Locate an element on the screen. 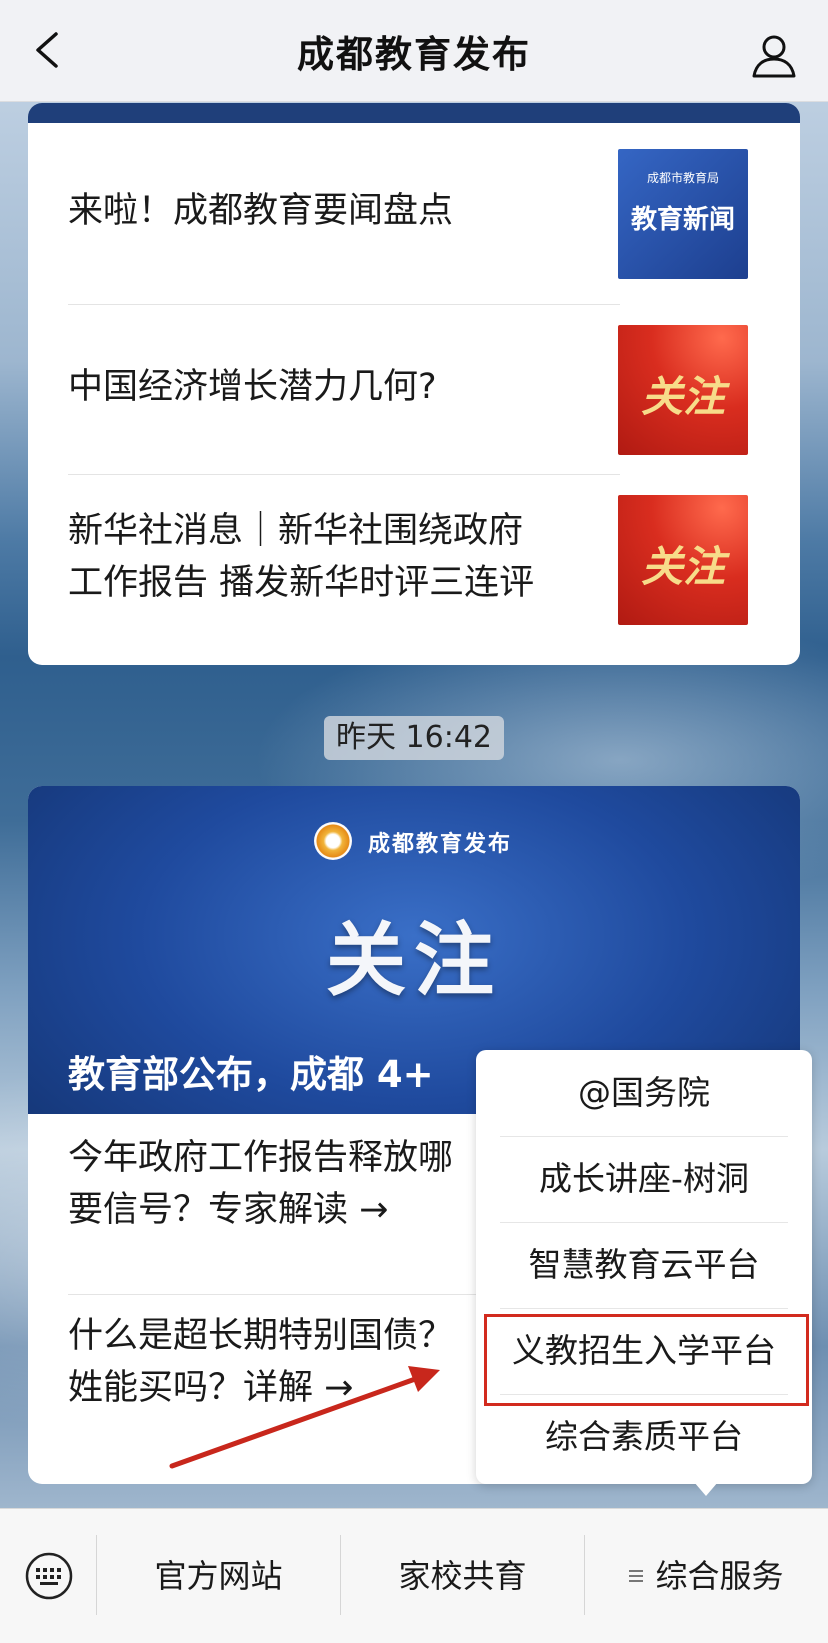 The image size is (828, 1643). message-timestamp: 昨天 16:42 is located at coordinates (414, 738).